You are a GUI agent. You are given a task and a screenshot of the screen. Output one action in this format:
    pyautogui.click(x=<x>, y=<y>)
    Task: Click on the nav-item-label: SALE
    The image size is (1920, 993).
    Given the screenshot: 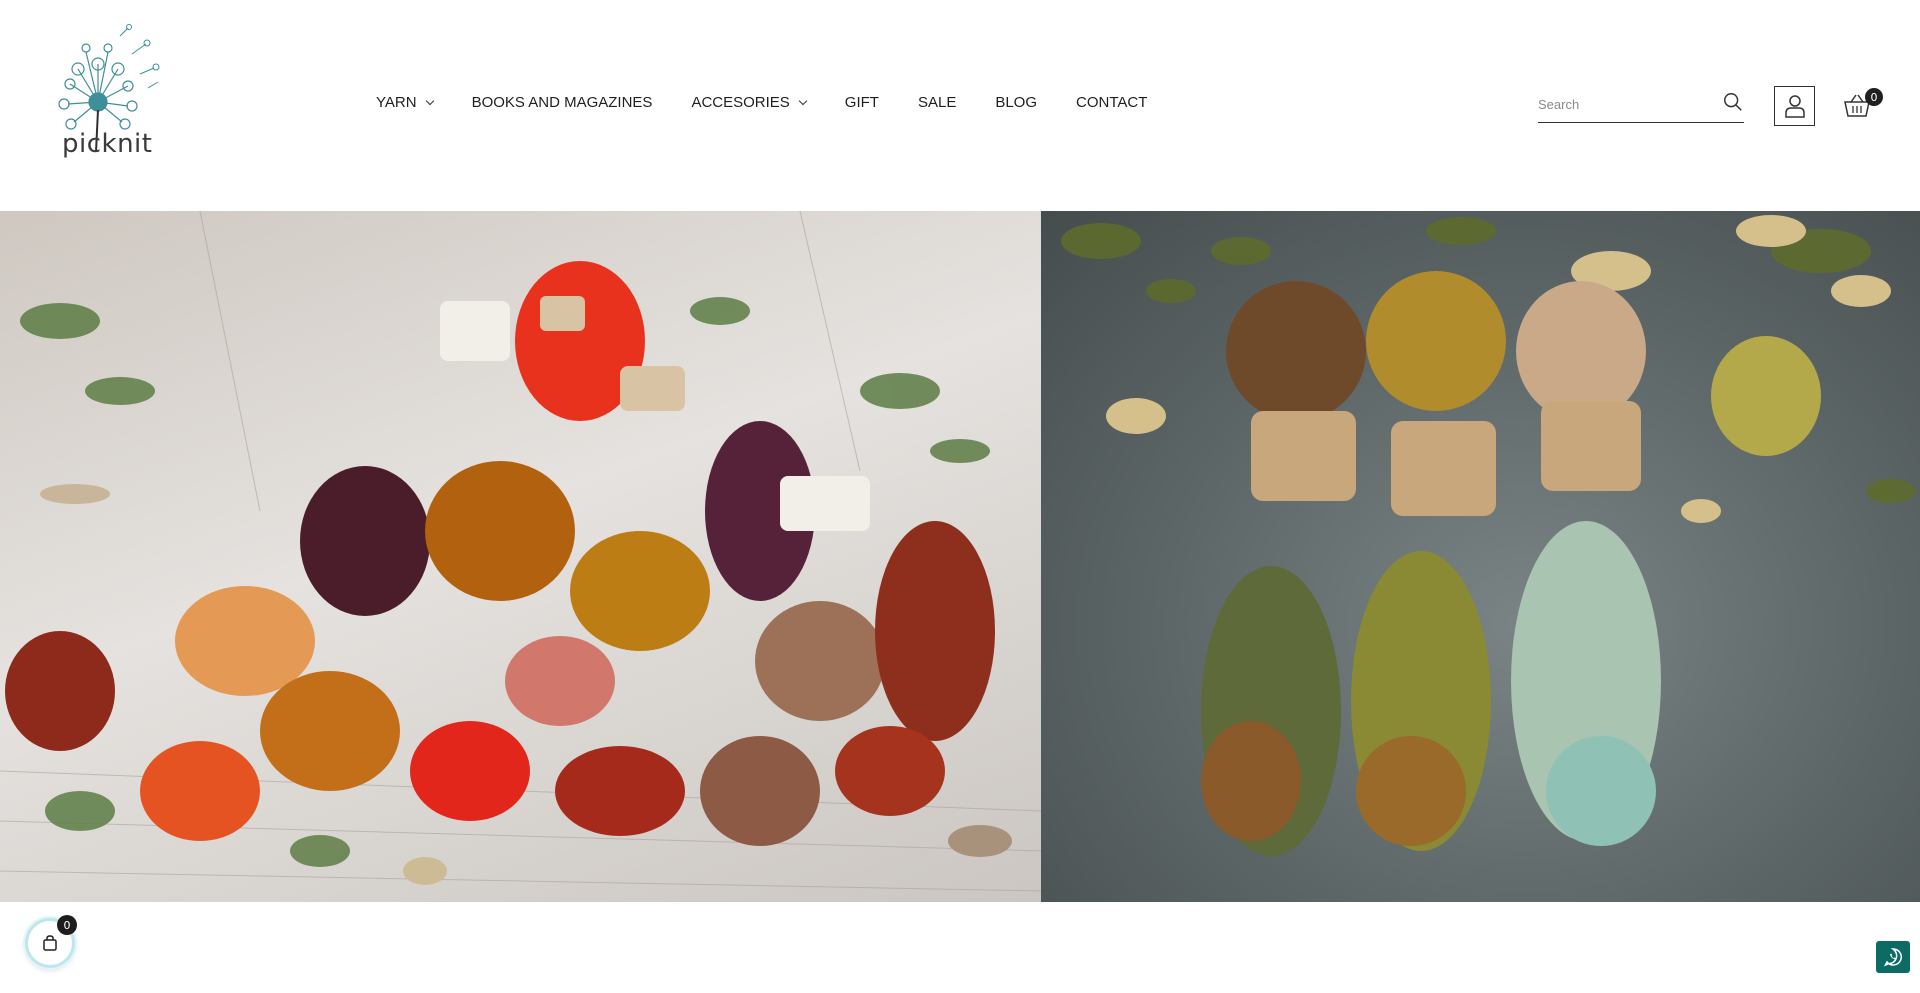 What is the action you would take?
    pyautogui.click(x=937, y=102)
    